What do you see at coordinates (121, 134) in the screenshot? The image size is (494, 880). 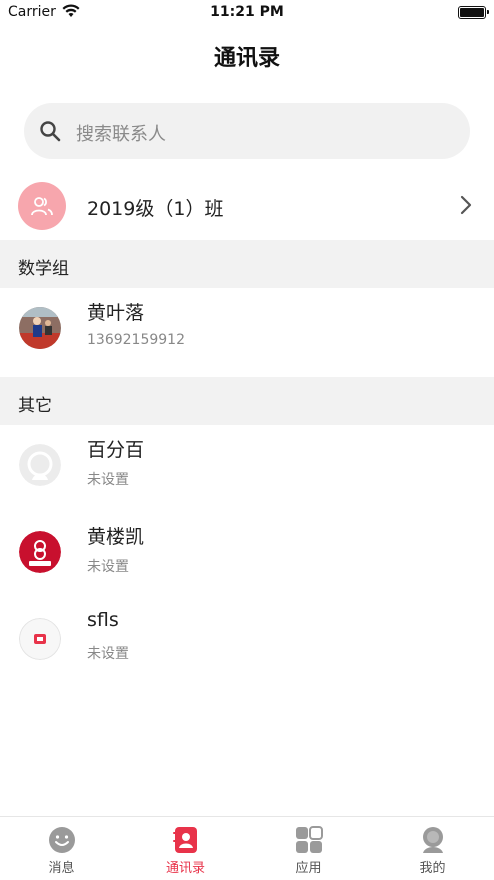 I see `search-placeholder: 搜索联系人` at bounding box center [121, 134].